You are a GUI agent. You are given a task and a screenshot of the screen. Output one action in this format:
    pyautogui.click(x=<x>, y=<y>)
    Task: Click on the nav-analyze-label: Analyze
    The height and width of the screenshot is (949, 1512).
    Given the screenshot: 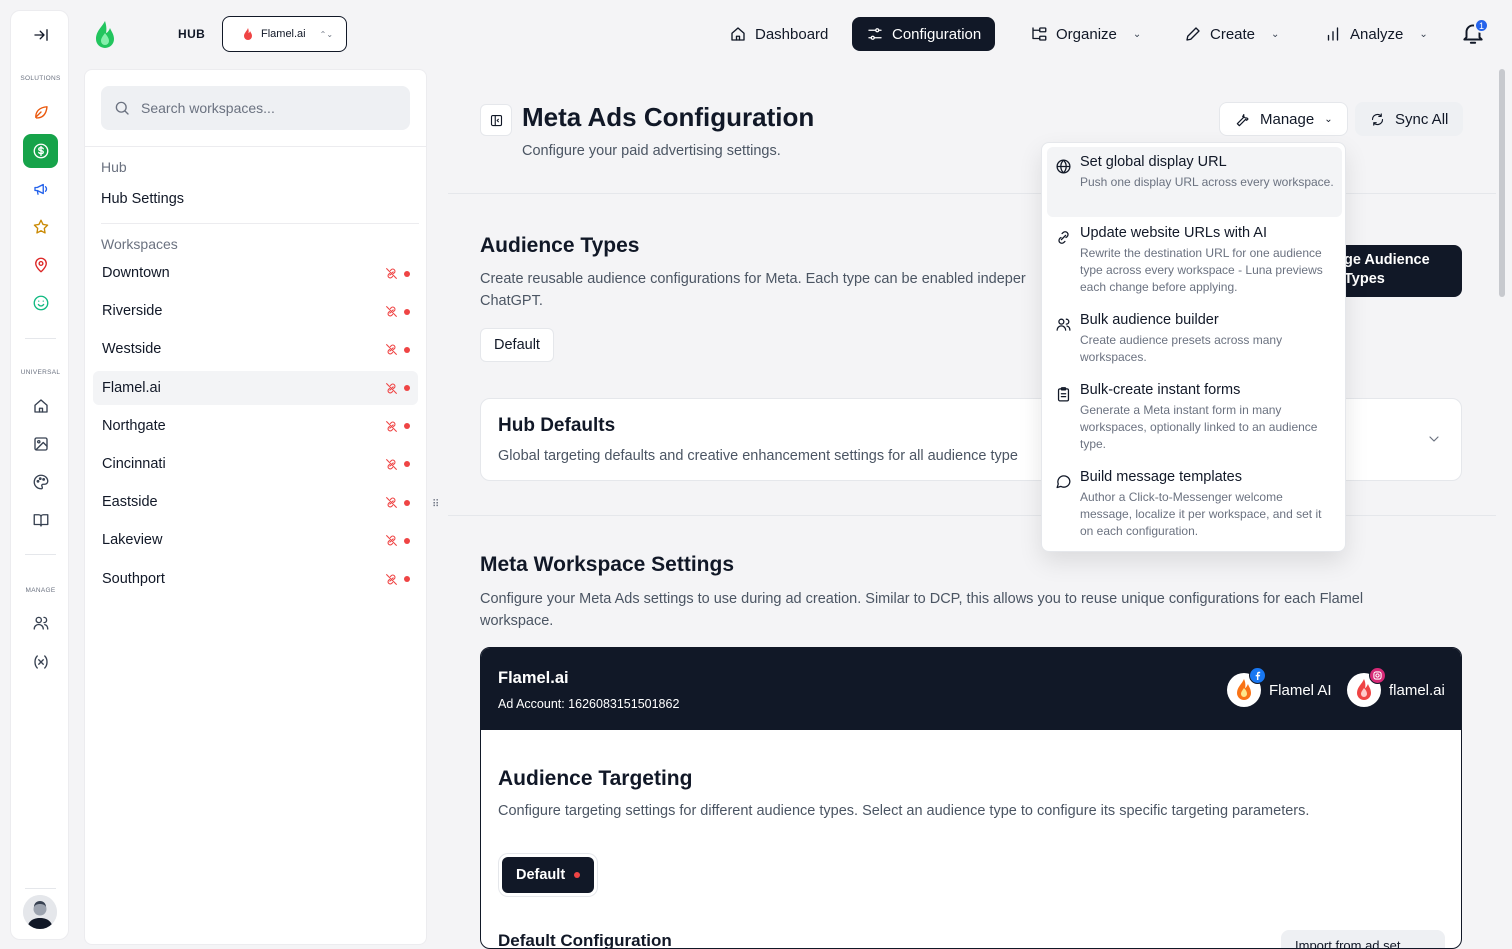 What is the action you would take?
    pyautogui.click(x=1377, y=34)
    